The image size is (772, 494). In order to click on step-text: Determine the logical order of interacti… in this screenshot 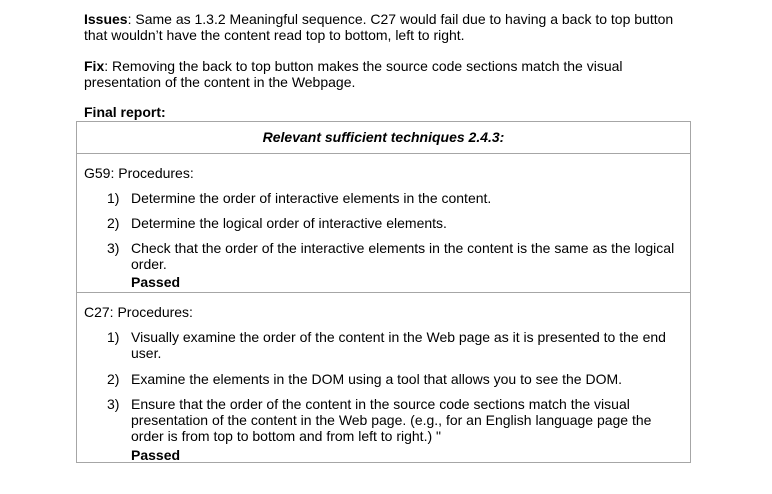, I will do `click(289, 223)`.